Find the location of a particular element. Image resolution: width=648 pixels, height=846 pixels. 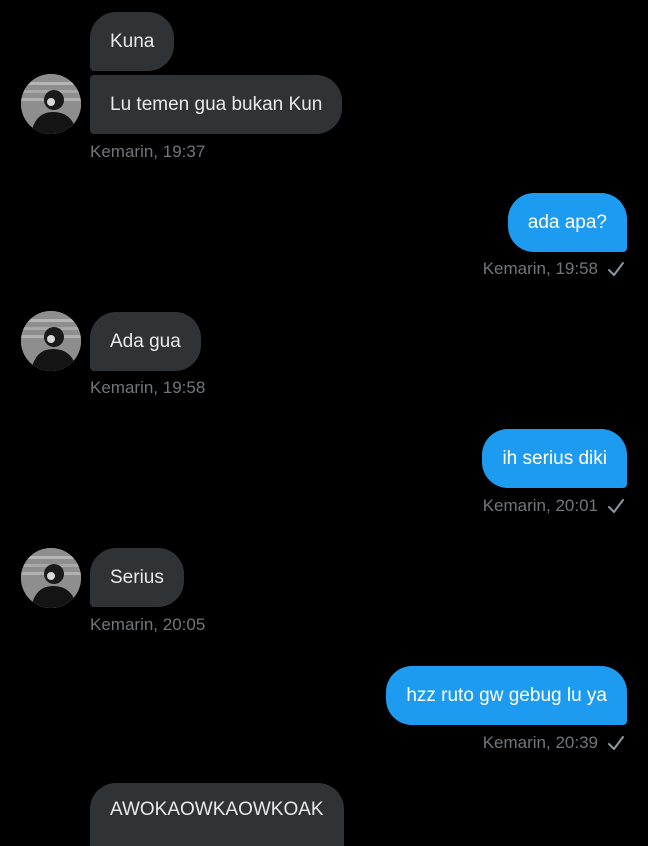

message-bubble-sent: ih serius diki is located at coordinates (554, 458).